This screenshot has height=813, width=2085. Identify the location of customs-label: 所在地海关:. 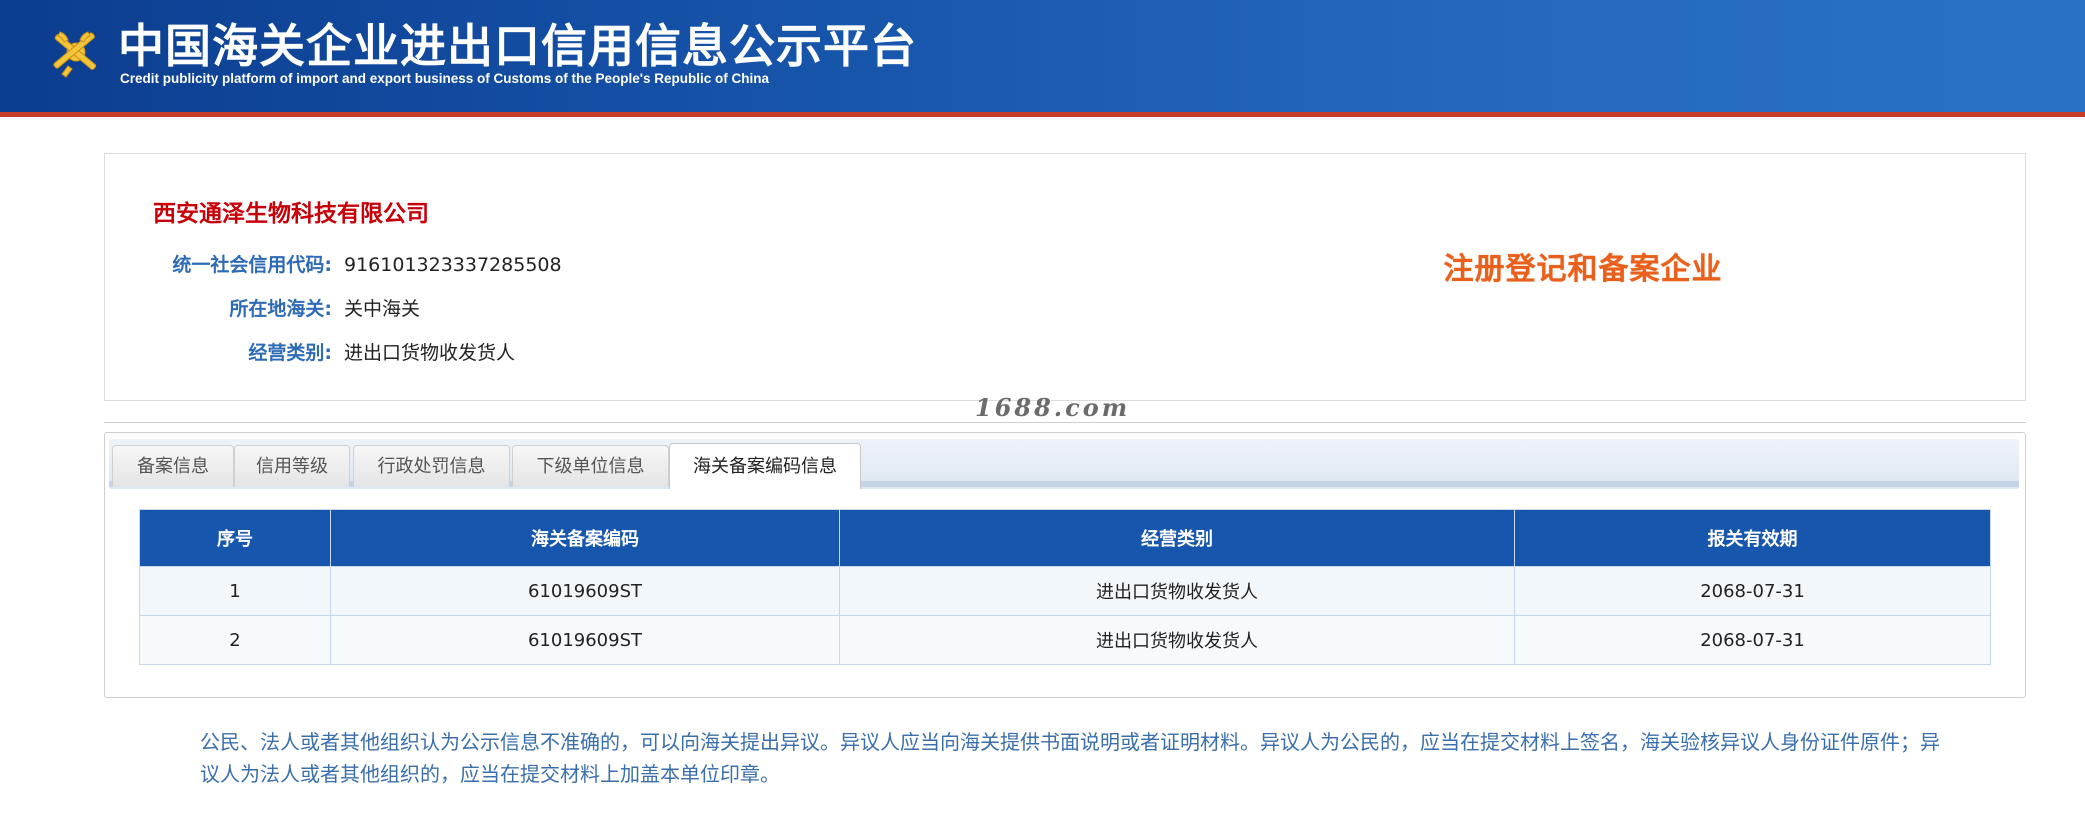
(280, 309).